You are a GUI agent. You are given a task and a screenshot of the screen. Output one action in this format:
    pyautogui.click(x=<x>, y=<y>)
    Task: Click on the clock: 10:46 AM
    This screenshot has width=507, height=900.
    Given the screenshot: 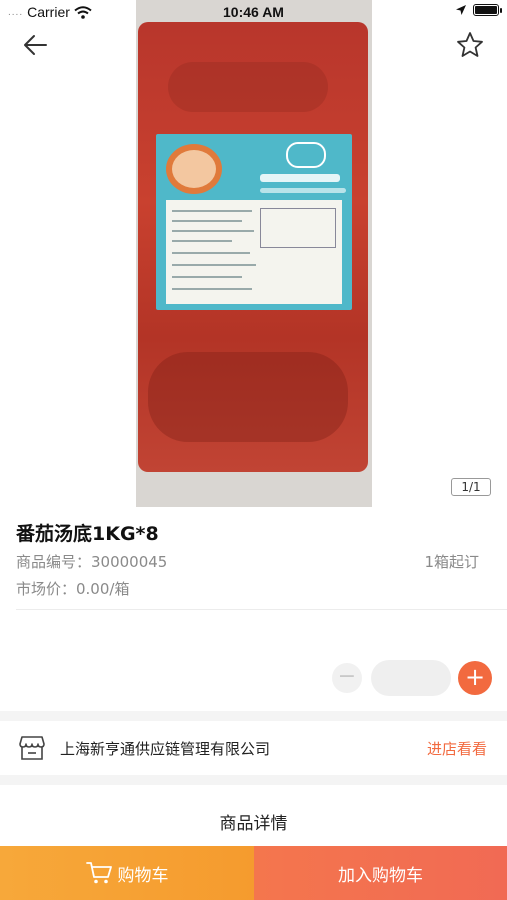 What is the action you would take?
    pyautogui.click(x=253, y=12)
    